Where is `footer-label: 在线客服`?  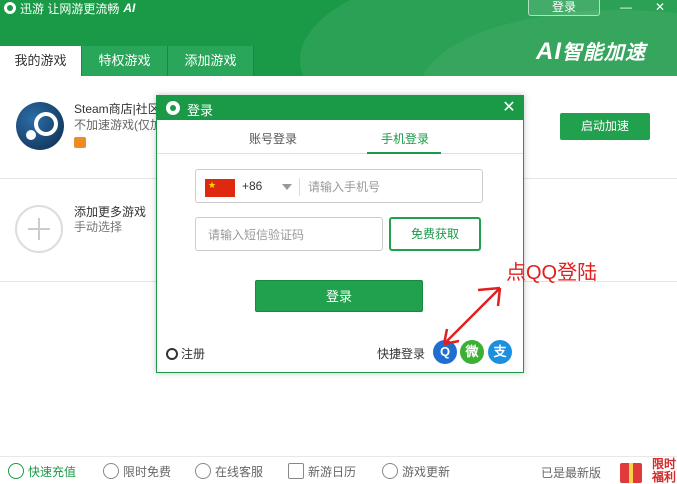 footer-label: 在线客服 is located at coordinates (239, 471).